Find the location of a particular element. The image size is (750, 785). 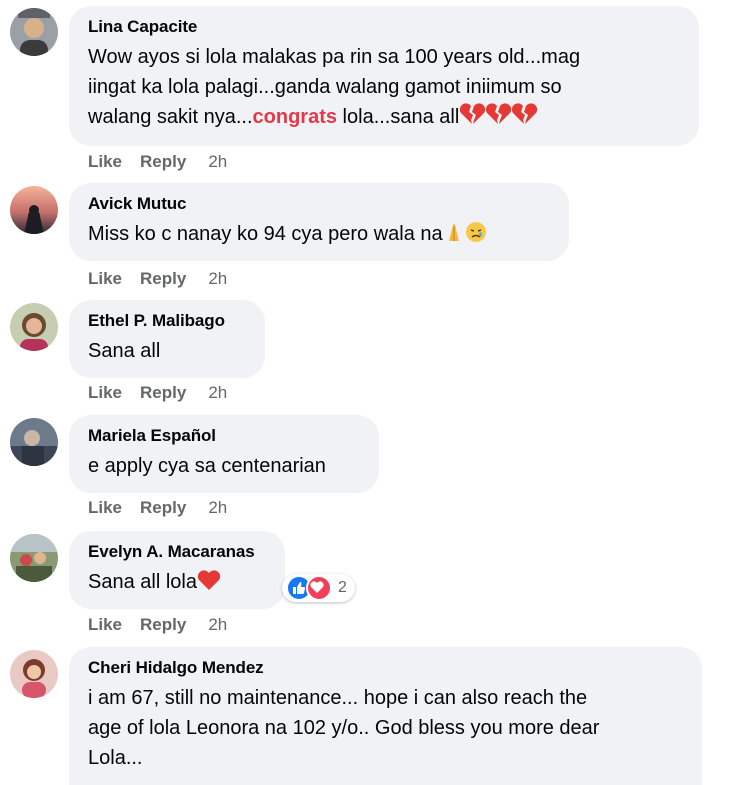

hashtag-congrats: congrats is located at coordinates (295, 117).